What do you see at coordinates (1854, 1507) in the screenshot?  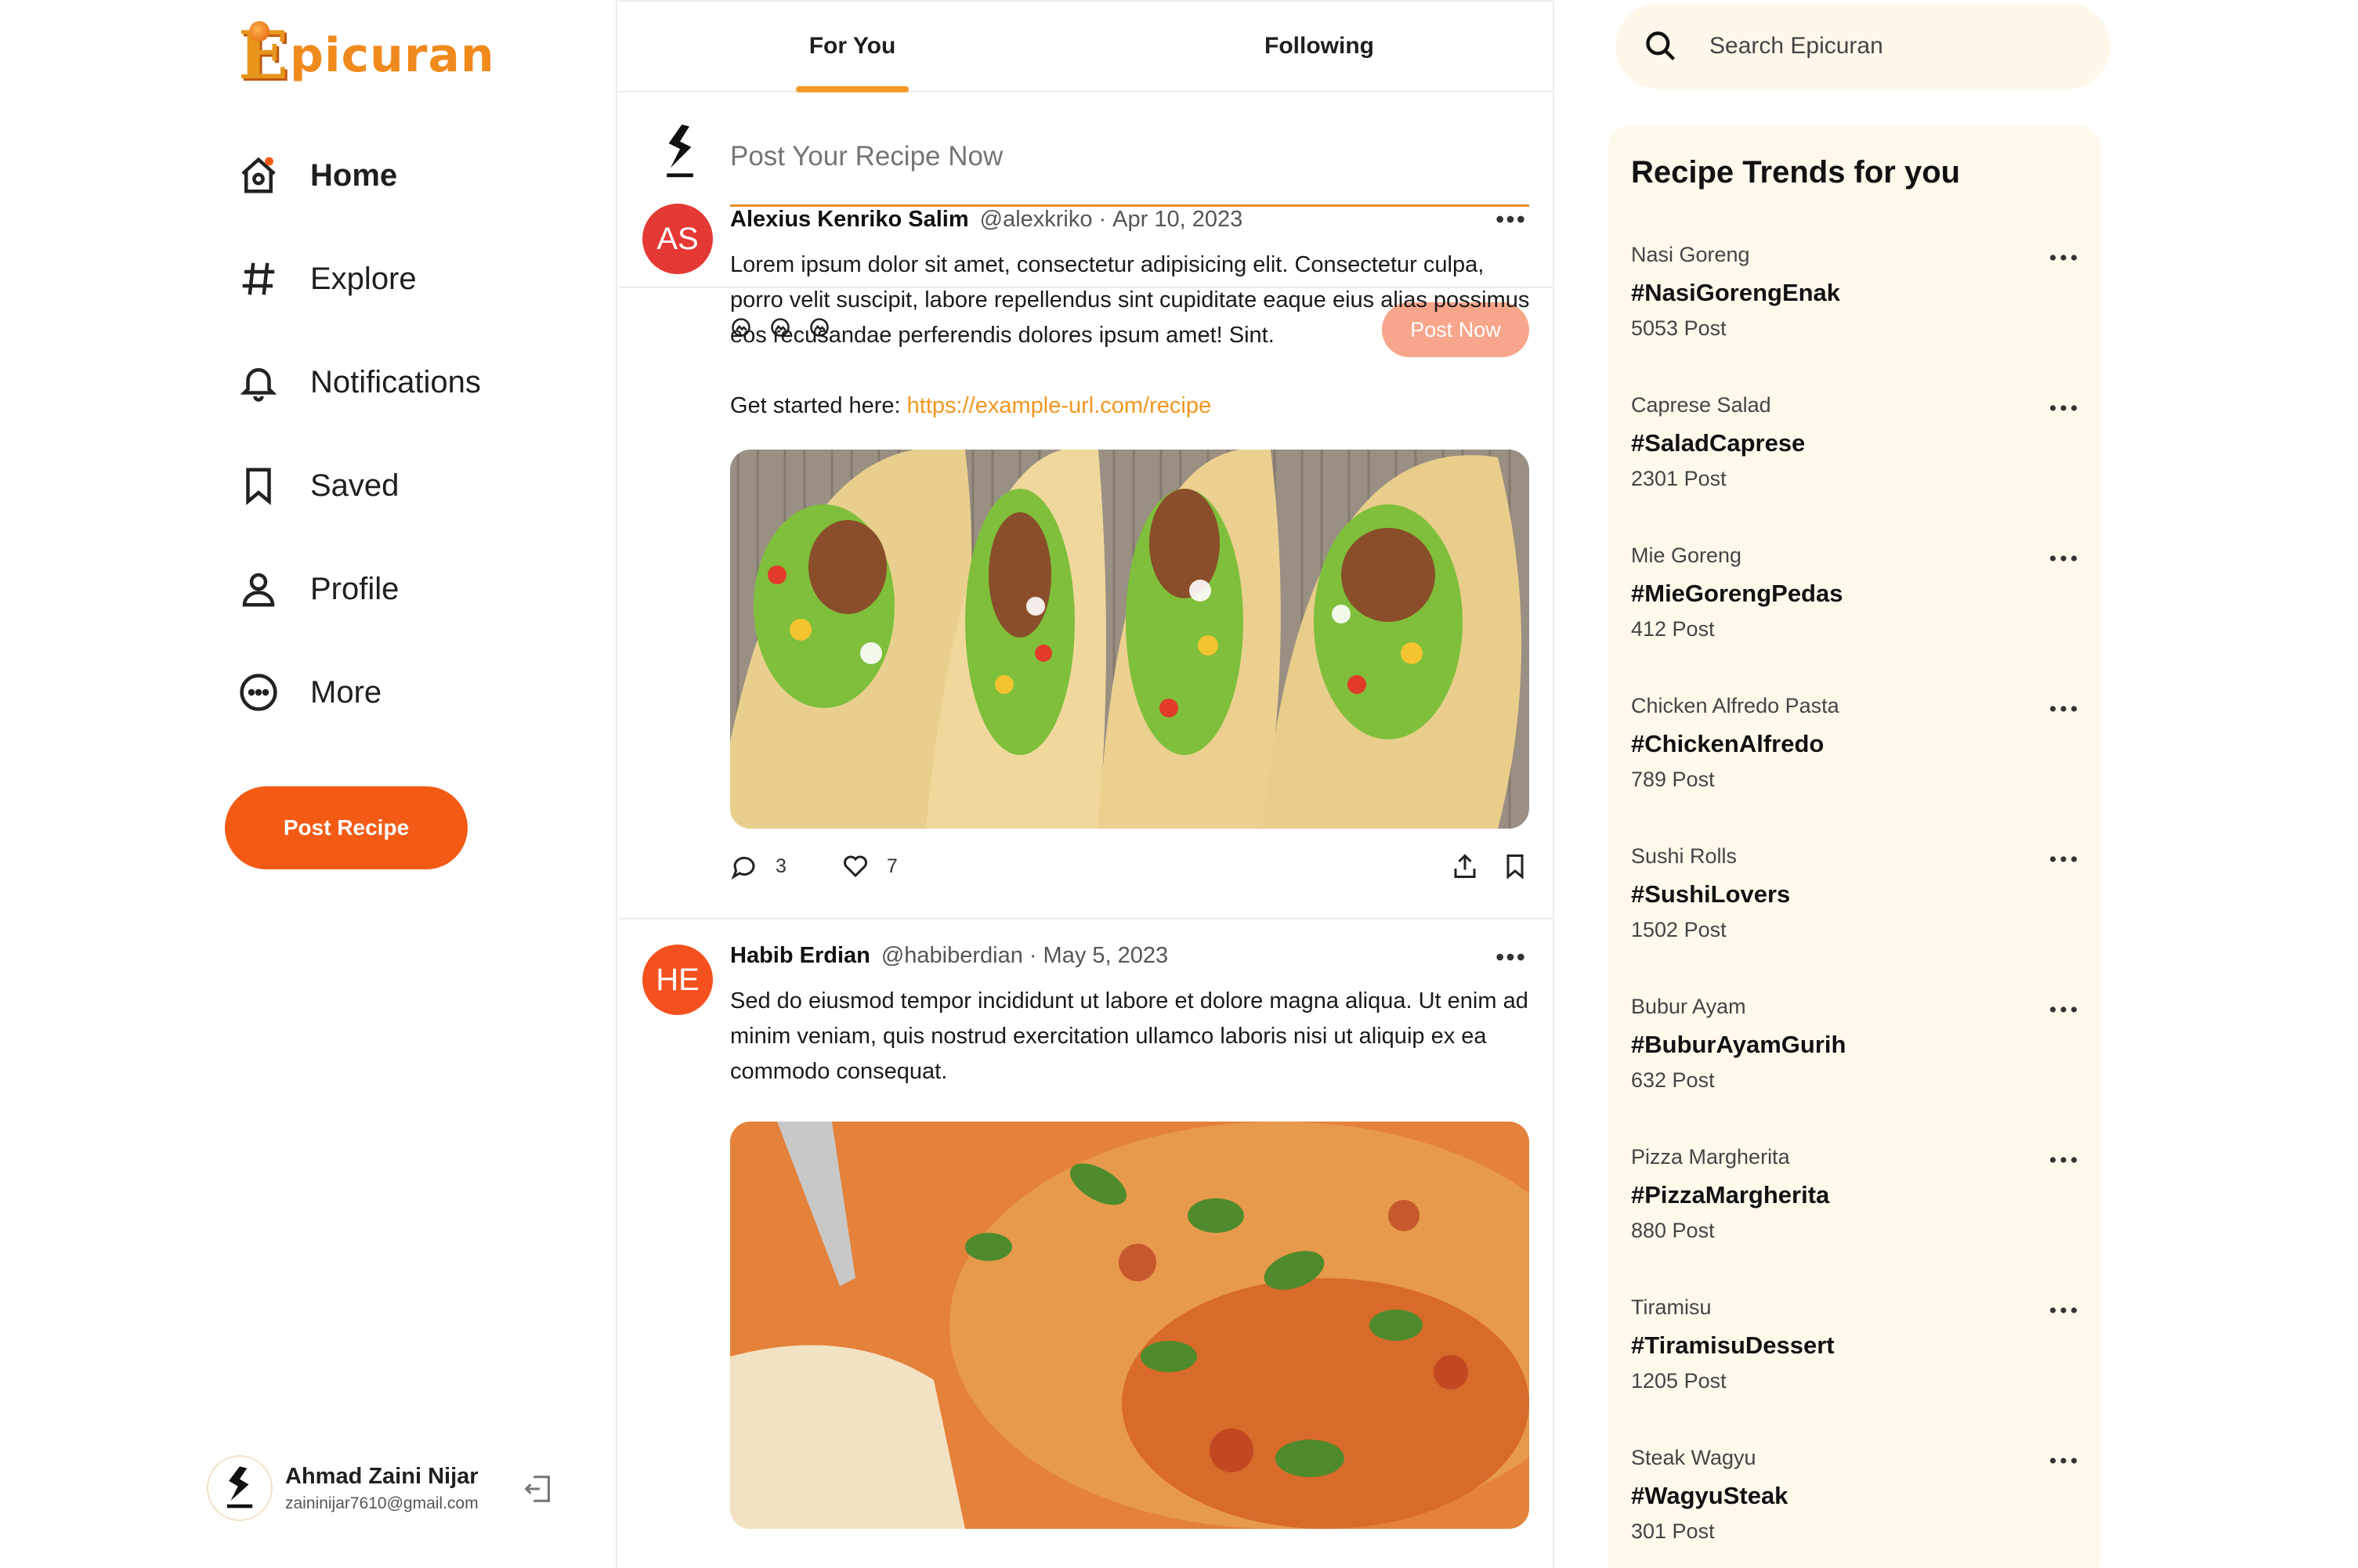 I see `trend-item: Steak Wagyu #WagyuSteak 301 Post` at bounding box center [1854, 1507].